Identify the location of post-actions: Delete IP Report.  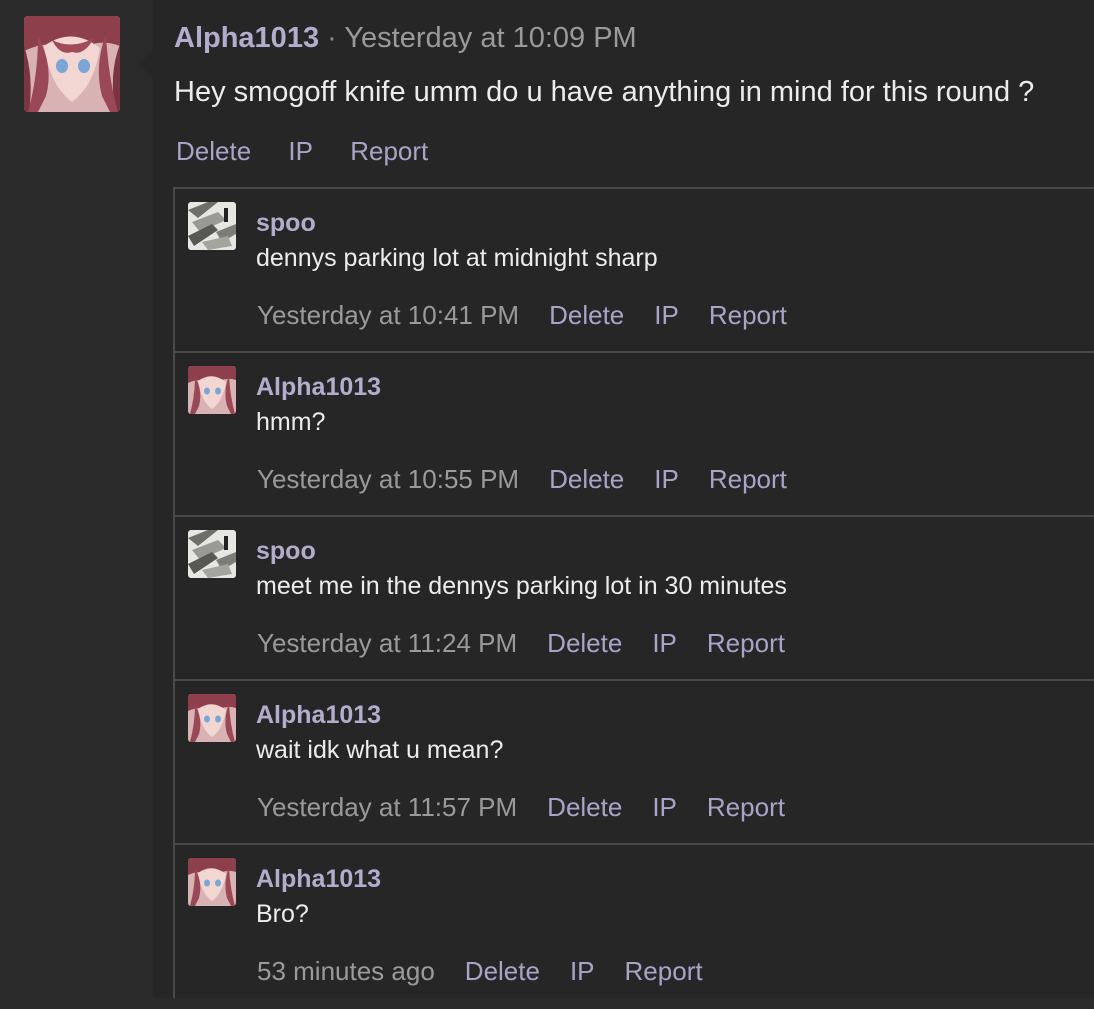
(317, 151).